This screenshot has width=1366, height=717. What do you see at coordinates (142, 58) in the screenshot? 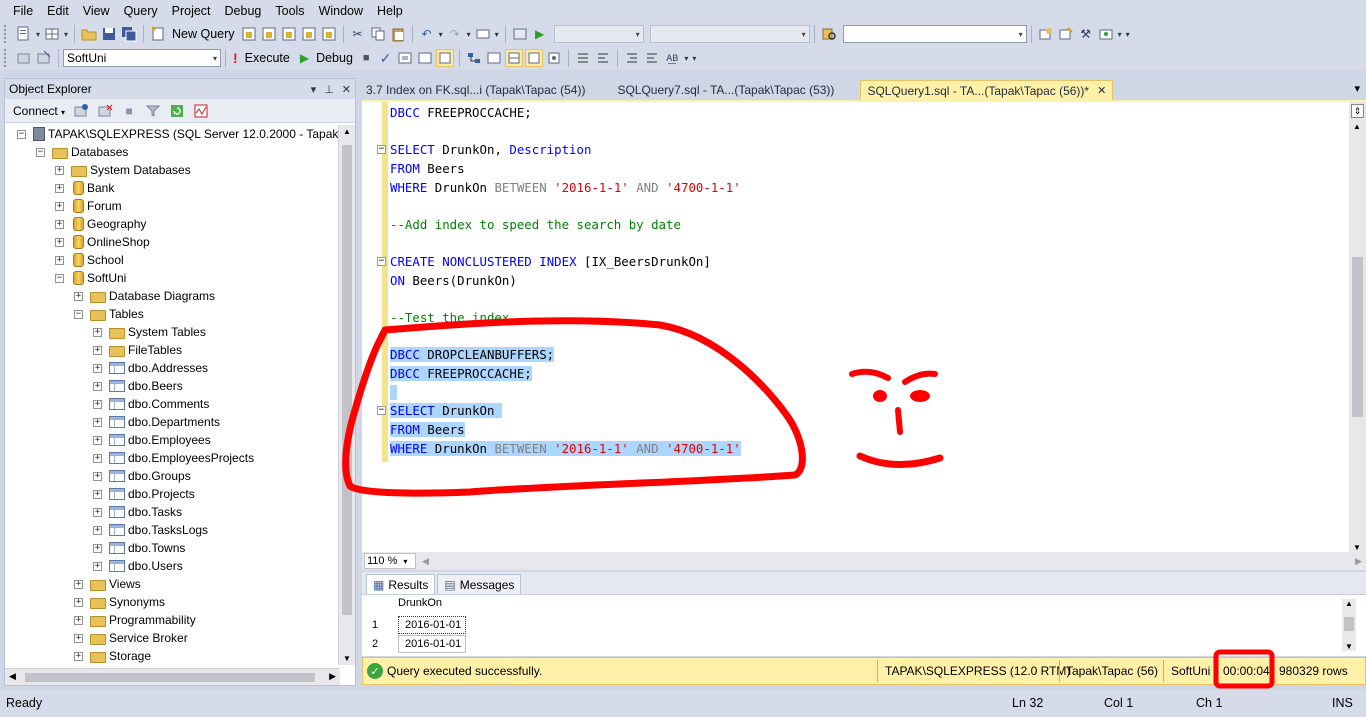
I see `available-databases-select: SoftUni ▾` at bounding box center [142, 58].